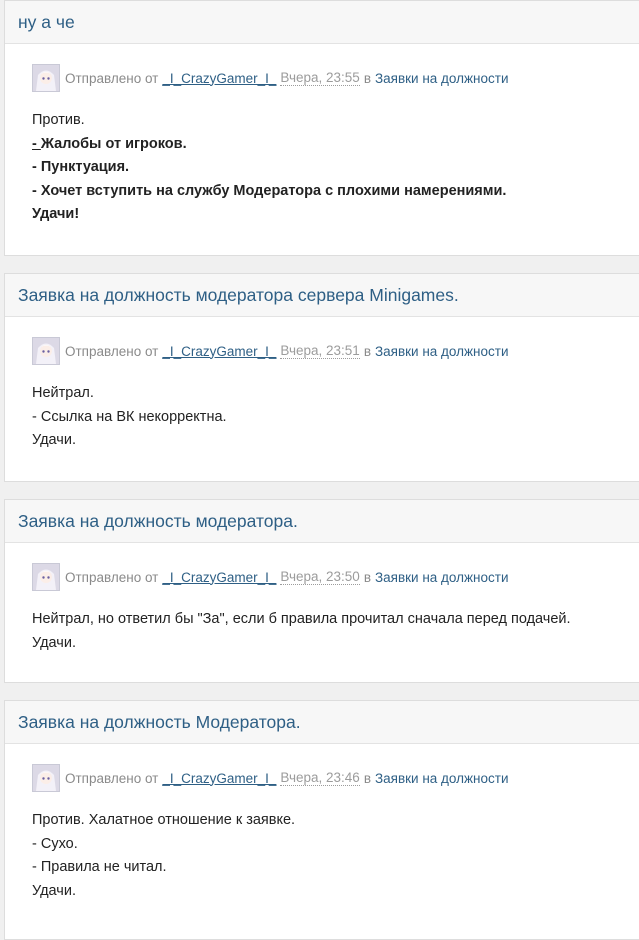 The width and height of the screenshot is (639, 940). What do you see at coordinates (129, 416) in the screenshot?
I see `content-line: - Ссылка на ВК некорректна.` at bounding box center [129, 416].